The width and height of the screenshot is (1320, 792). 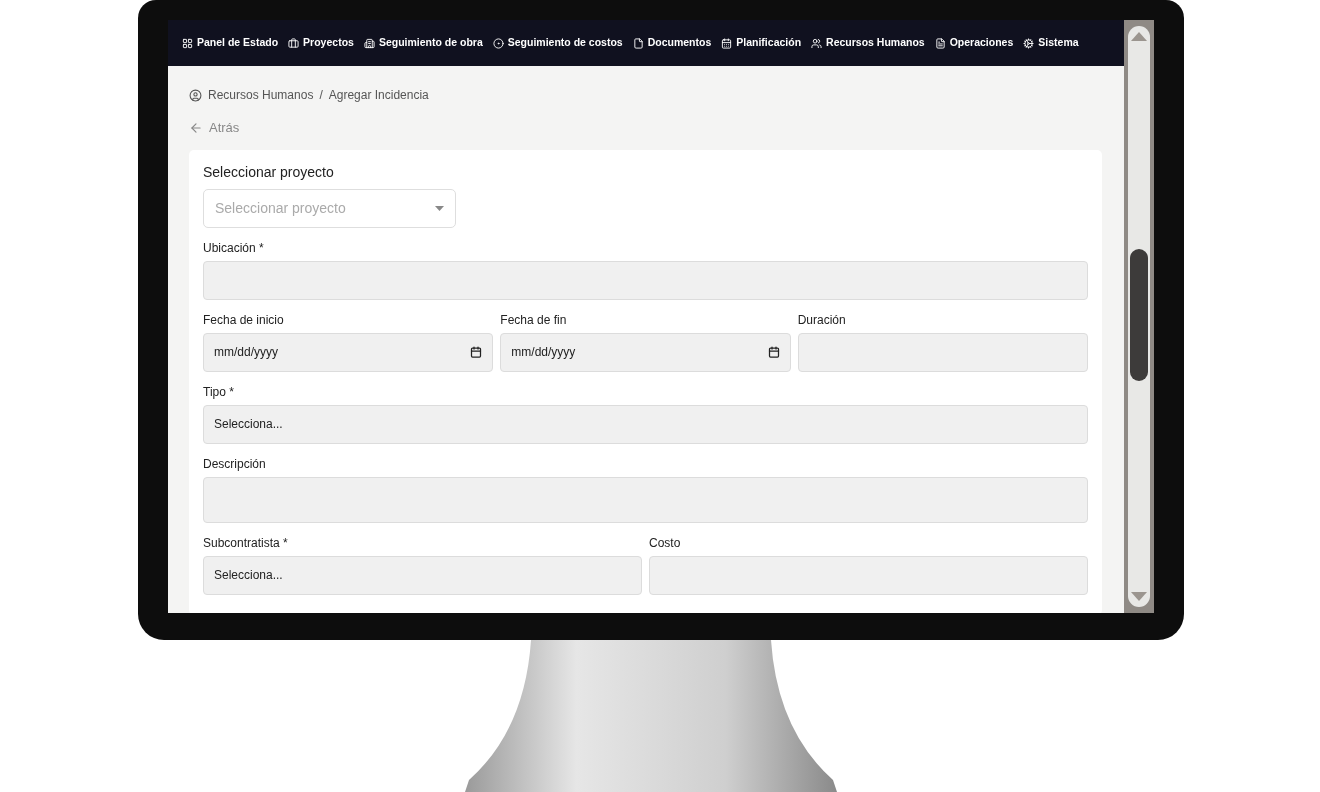 I want to click on scrollbar, so click(x=1139, y=316).